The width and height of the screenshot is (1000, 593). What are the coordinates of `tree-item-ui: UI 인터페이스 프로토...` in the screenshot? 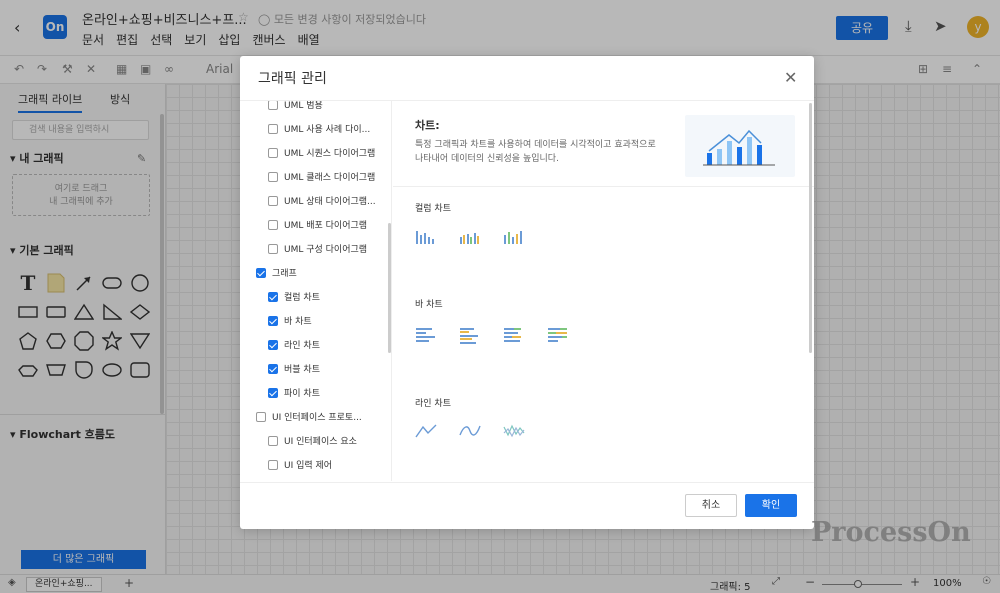 It's located at (309, 416).